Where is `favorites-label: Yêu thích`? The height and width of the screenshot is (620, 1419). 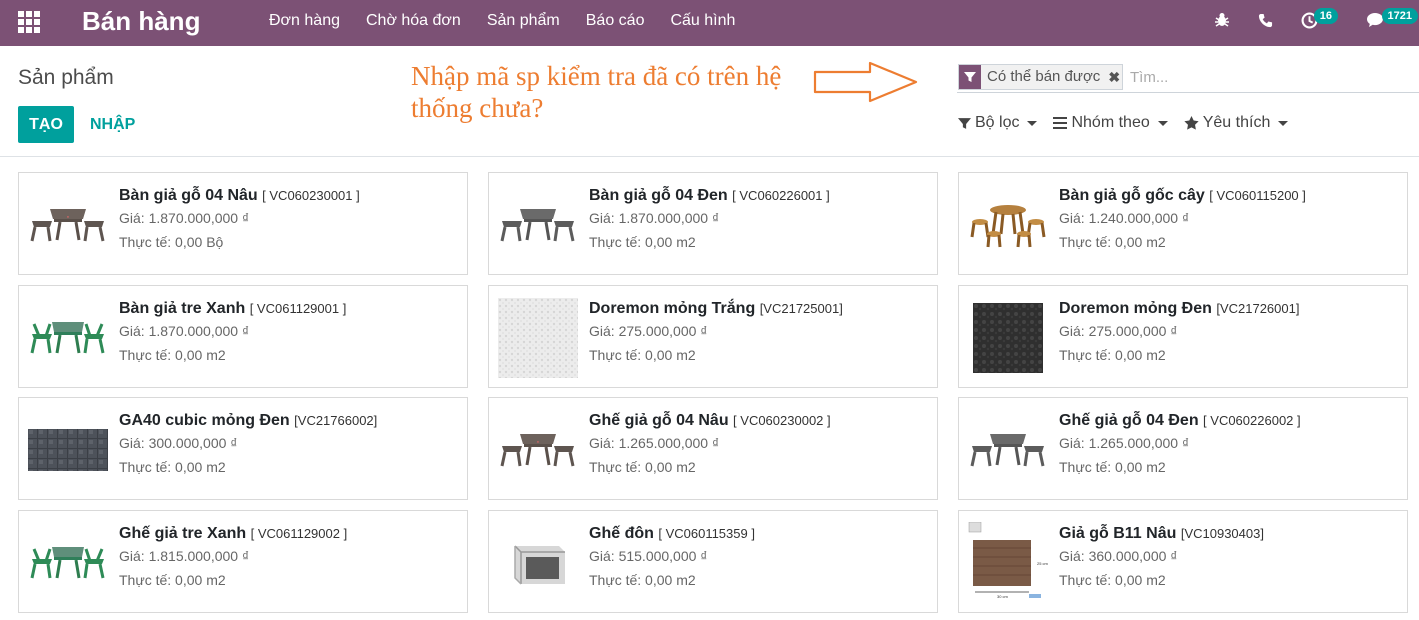 favorites-label: Yêu thích is located at coordinates (1236, 122).